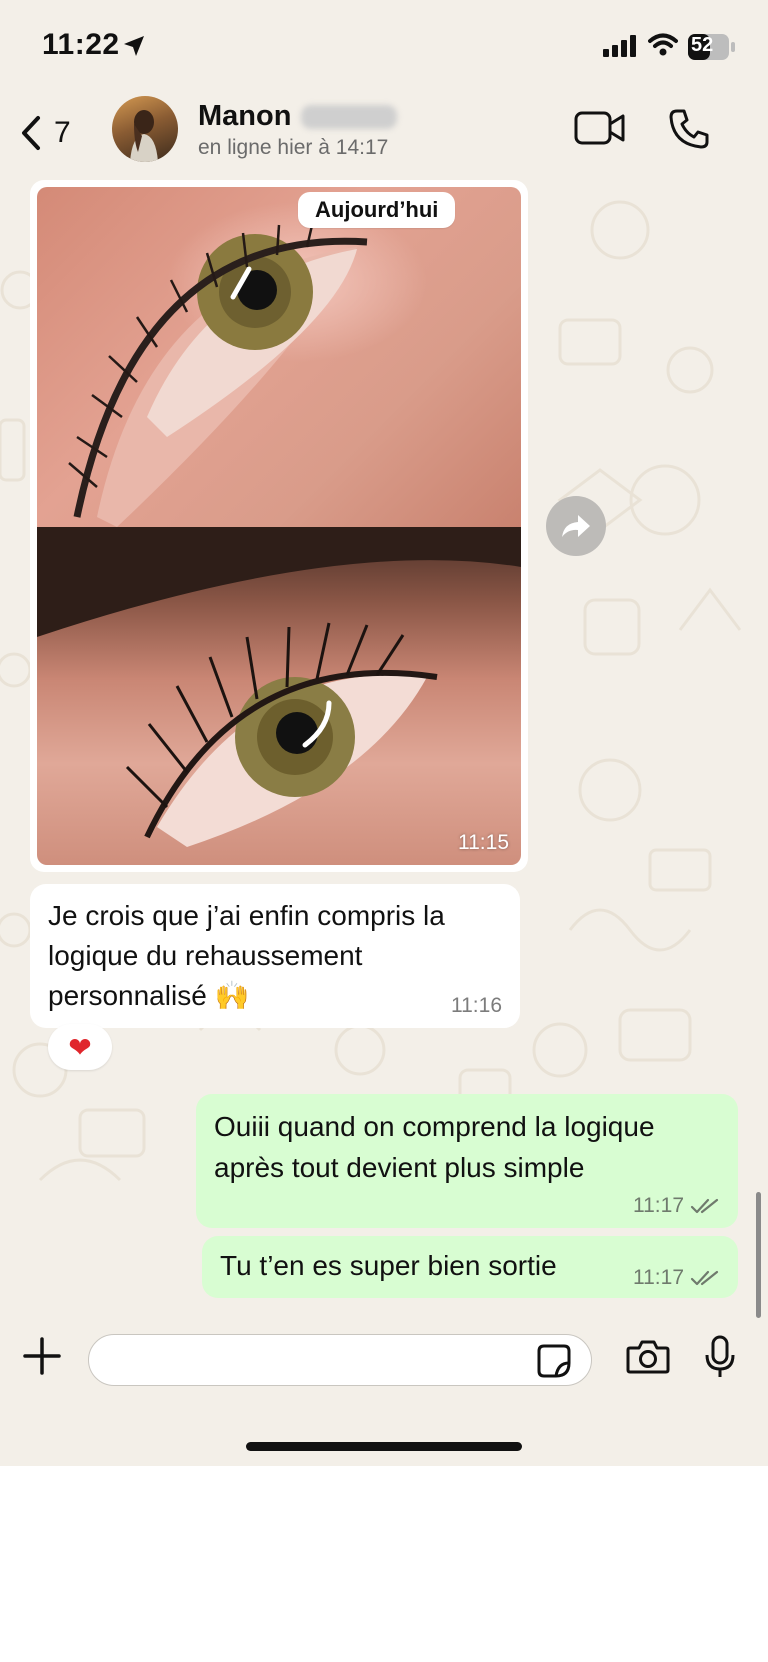 This screenshot has height=1662, width=768. Describe the element at coordinates (144, 136) in the screenshot. I see `avatar-silhouette` at that location.